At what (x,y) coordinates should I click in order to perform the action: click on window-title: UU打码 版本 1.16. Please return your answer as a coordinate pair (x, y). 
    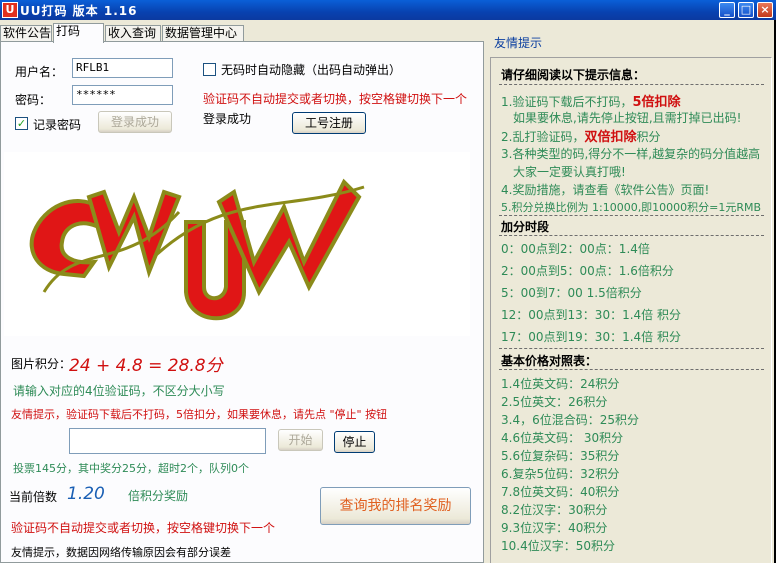
    Looking at the image, I should click on (79, 11).